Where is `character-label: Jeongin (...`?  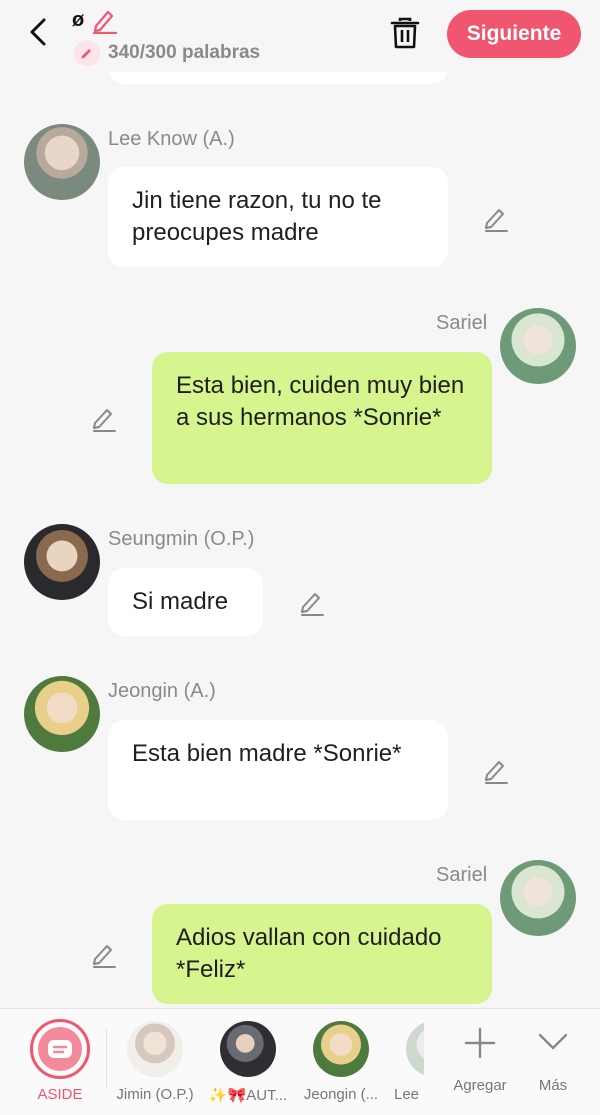
character-label: Jeongin (... is located at coordinates (341, 1094).